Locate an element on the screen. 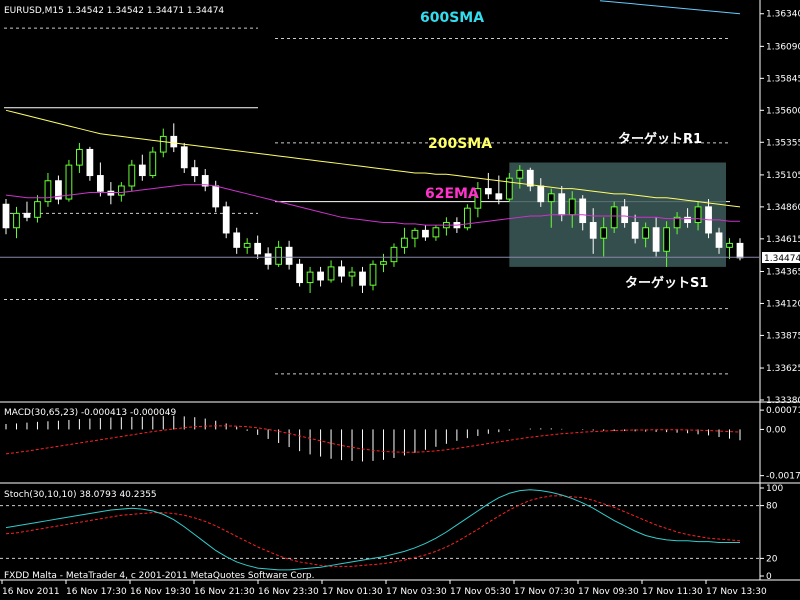  y-tick-label: 1.35105 is located at coordinates (783, 176).